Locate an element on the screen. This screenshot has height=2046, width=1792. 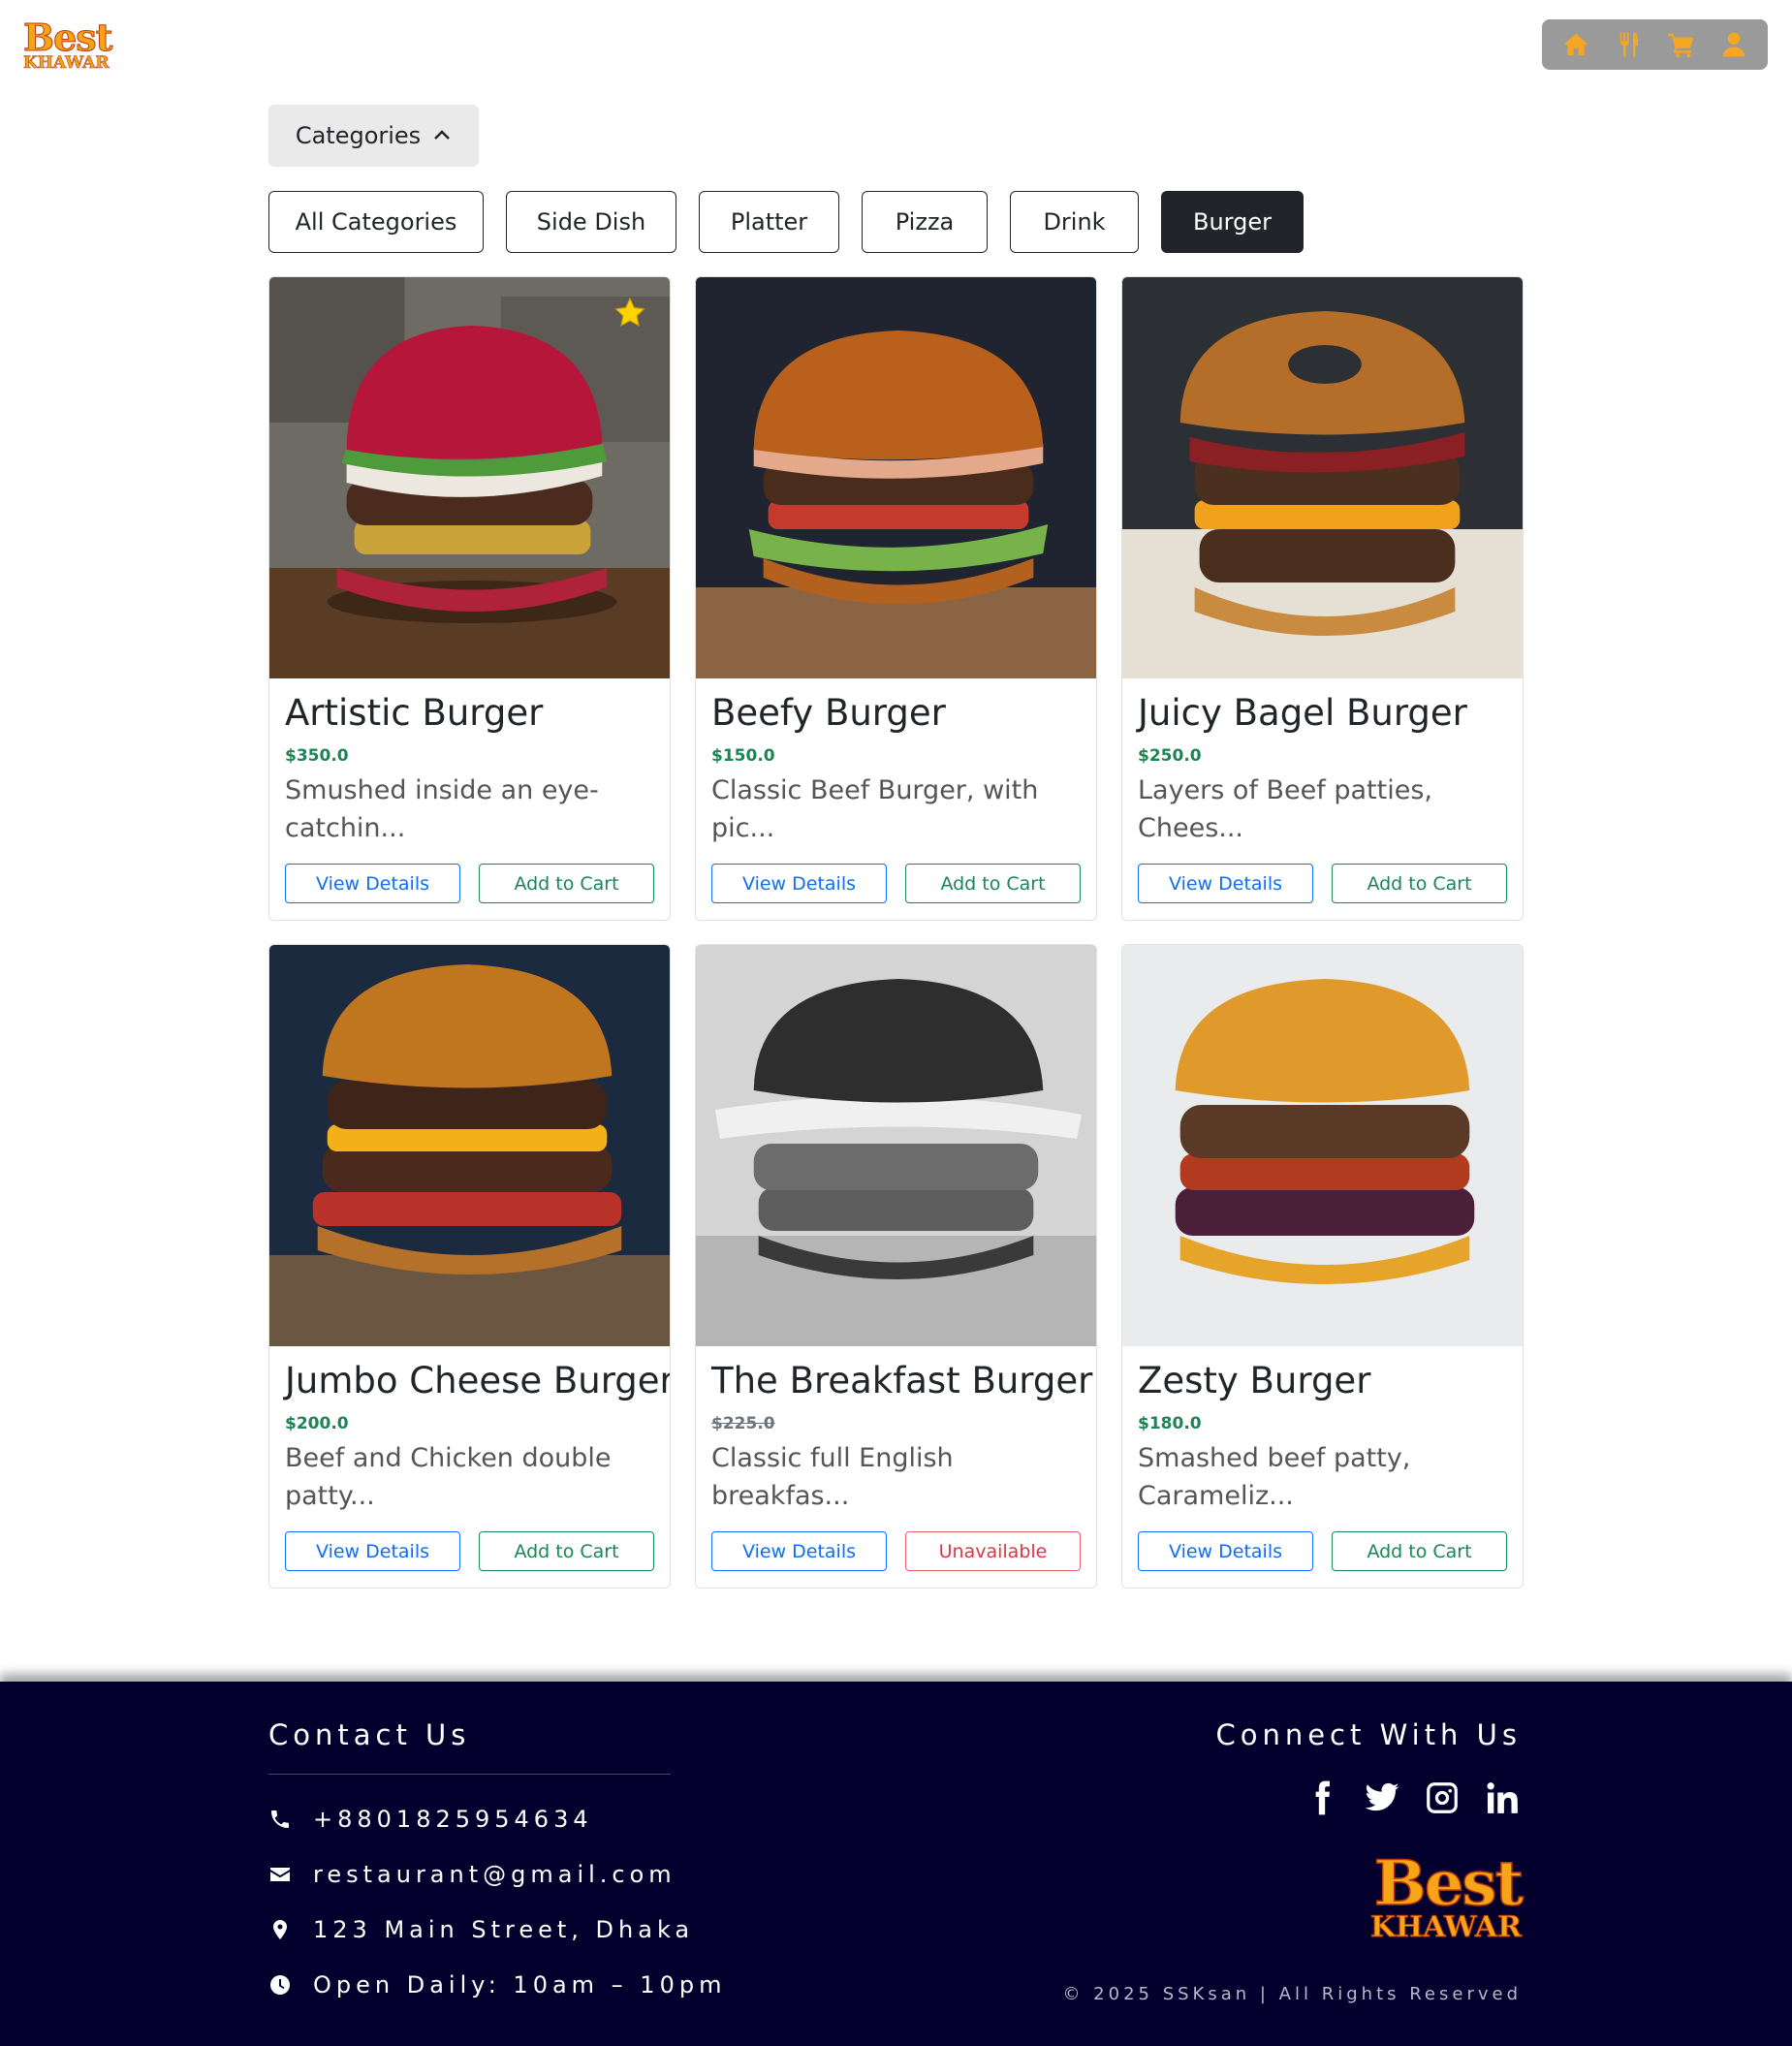
linkedin-icon is located at coordinates (1503, 1797).